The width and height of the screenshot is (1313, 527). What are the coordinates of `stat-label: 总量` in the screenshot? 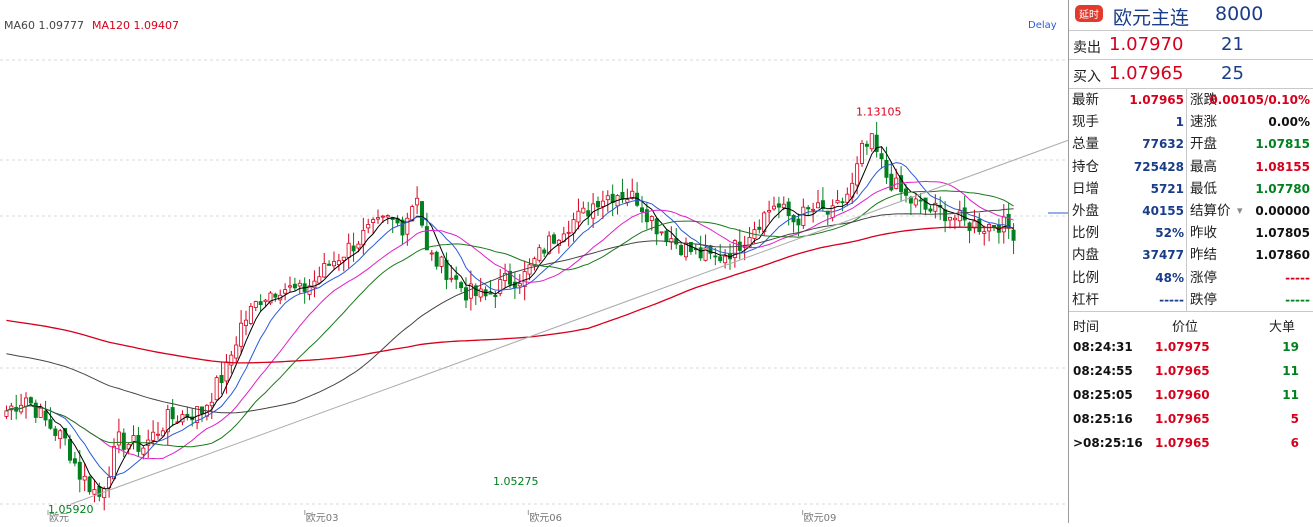 It's located at (1085, 144).